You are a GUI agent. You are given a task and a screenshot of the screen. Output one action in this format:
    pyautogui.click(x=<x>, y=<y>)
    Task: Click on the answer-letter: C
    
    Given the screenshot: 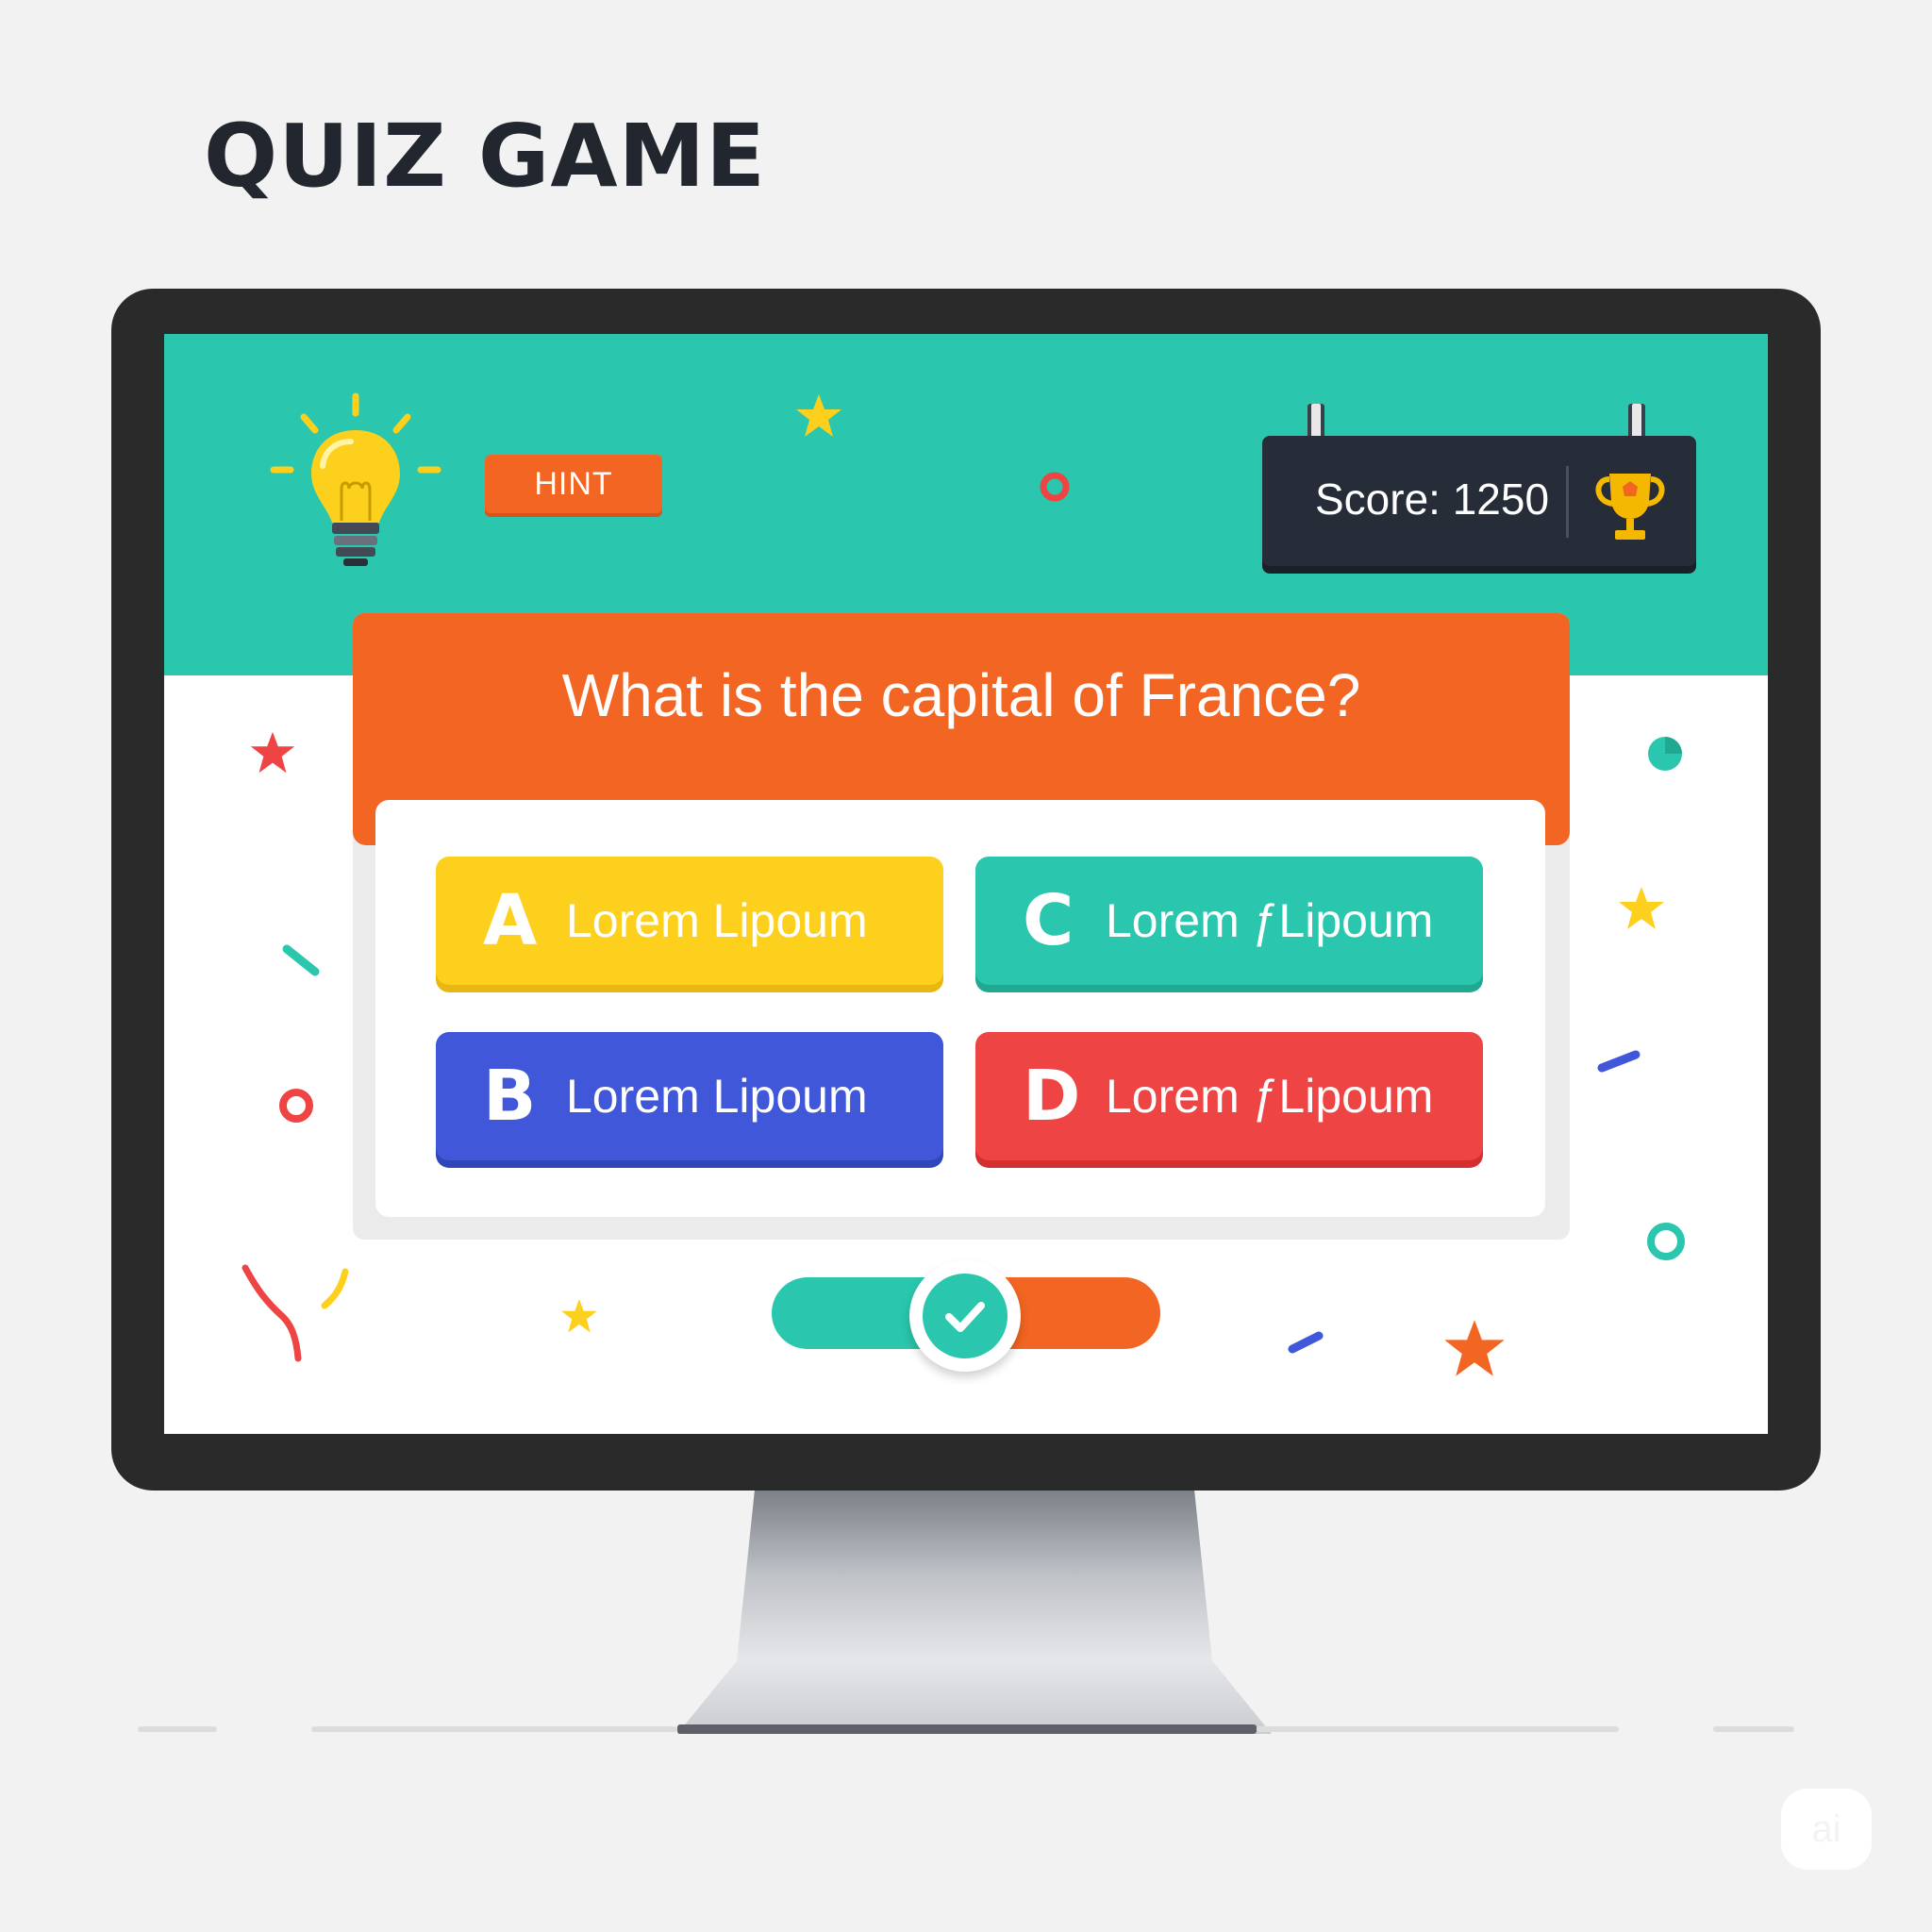 What is the action you would take?
    pyautogui.click(x=1049, y=921)
    